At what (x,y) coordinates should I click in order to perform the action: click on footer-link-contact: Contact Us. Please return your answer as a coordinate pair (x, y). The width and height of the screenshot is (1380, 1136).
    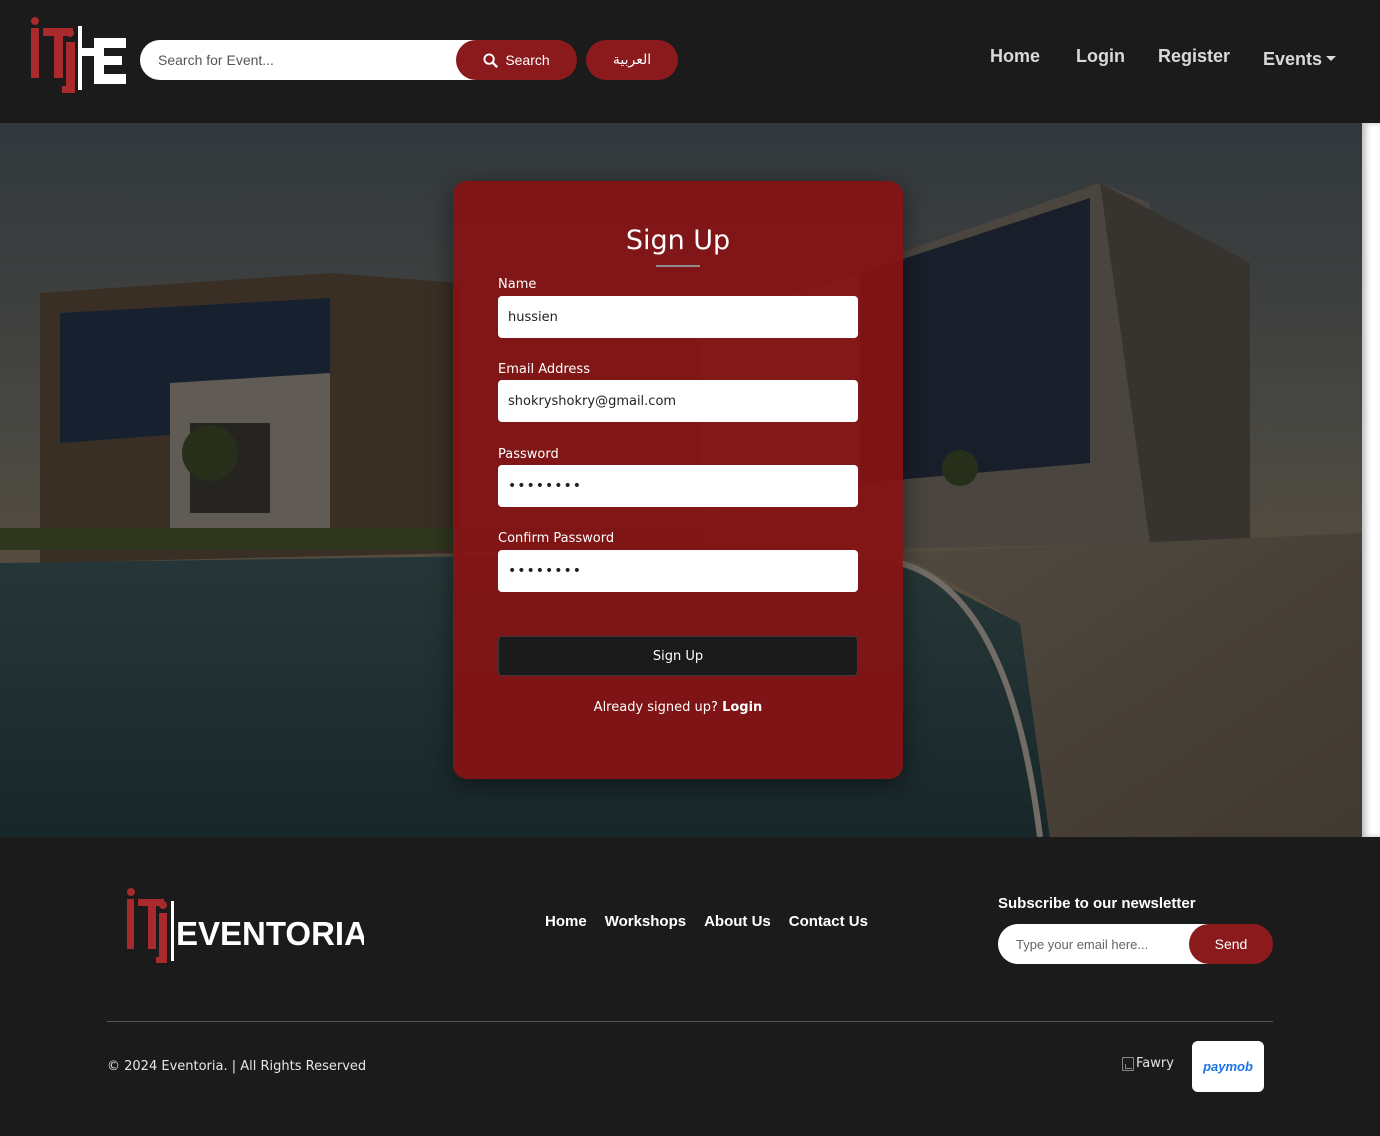
    Looking at the image, I should click on (828, 921).